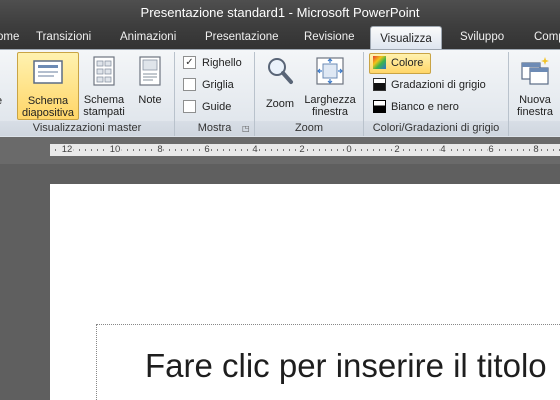 Image resolution: width=560 pixels, height=400 pixels. What do you see at coordinates (48, 73) in the screenshot?
I see `slide-master-icon` at bounding box center [48, 73].